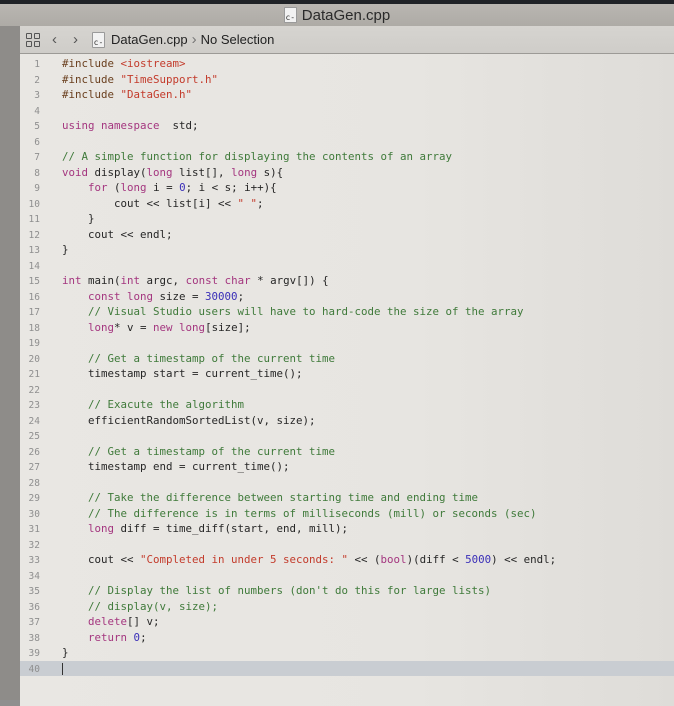 This screenshot has height=706, width=674. Describe the element at coordinates (153, 297) in the screenshot. I see `code-text: const long size = 30000;` at that location.